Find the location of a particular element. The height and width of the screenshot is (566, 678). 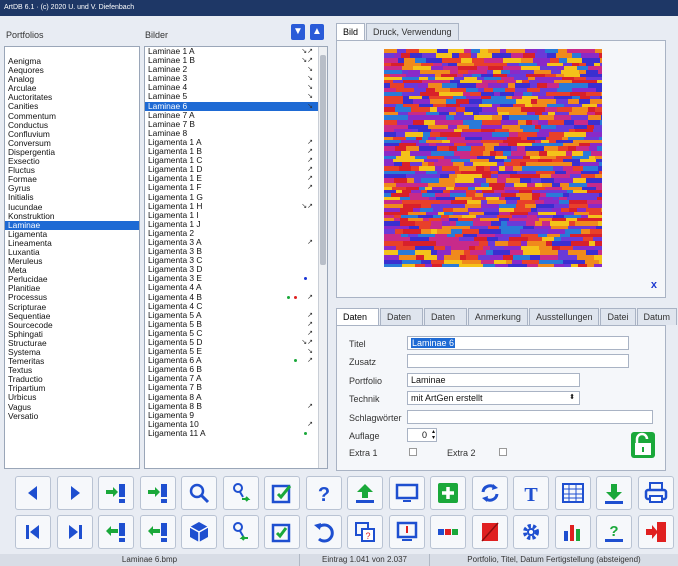

schlagwoerter-label: Schlagwörter is located at coordinates (375, 418).